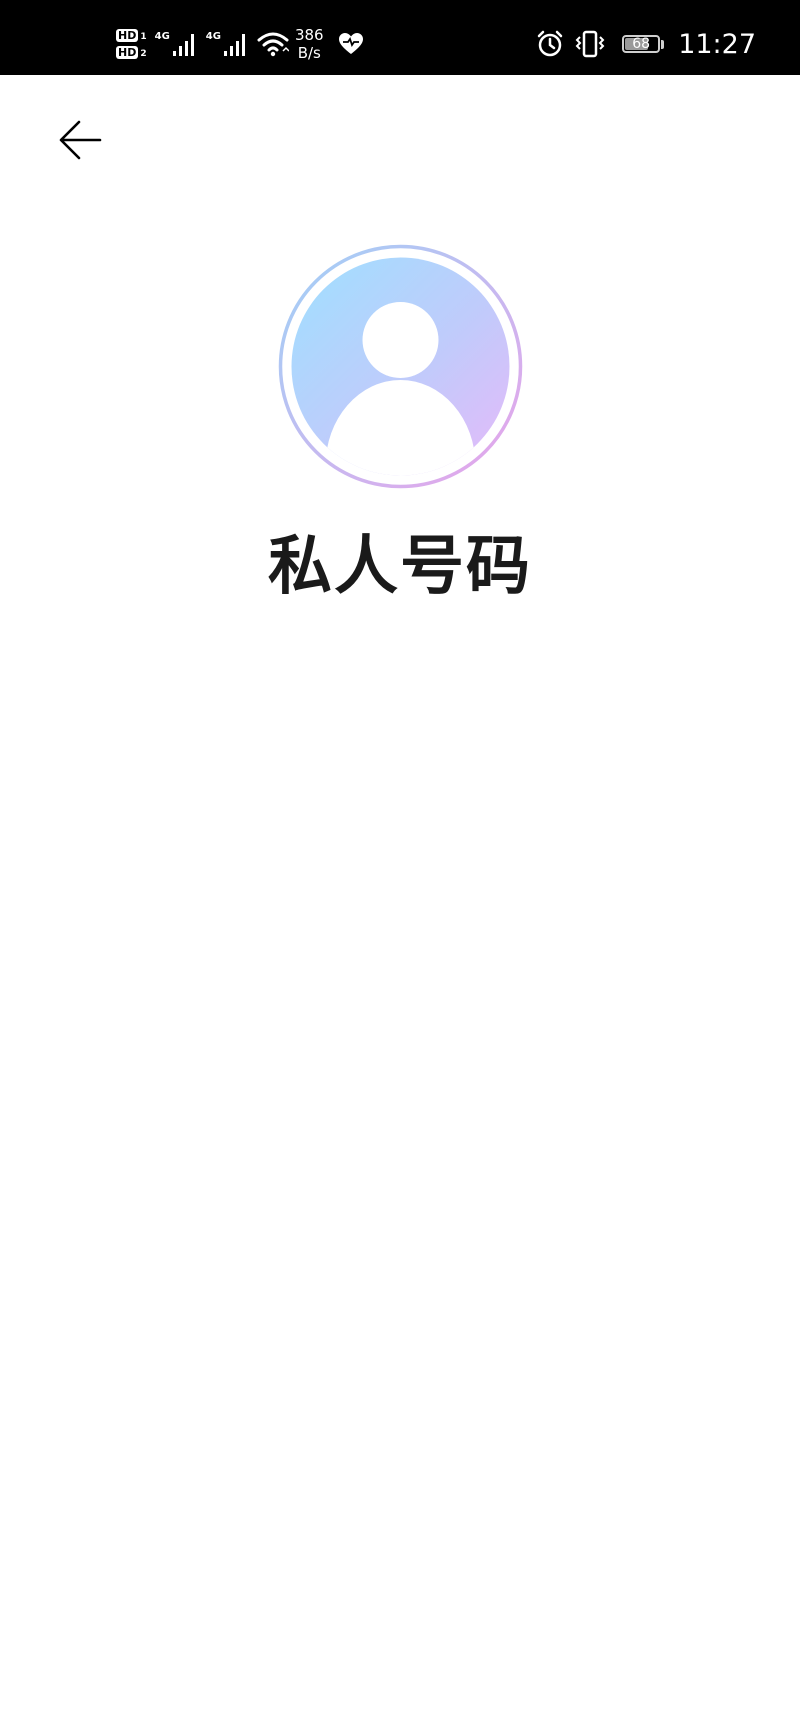 The height and width of the screenshot is (1711, 800). Describe the element at coordinates (127, 35) in the screenshot. I see `hd-badge-1: HD` at that location.